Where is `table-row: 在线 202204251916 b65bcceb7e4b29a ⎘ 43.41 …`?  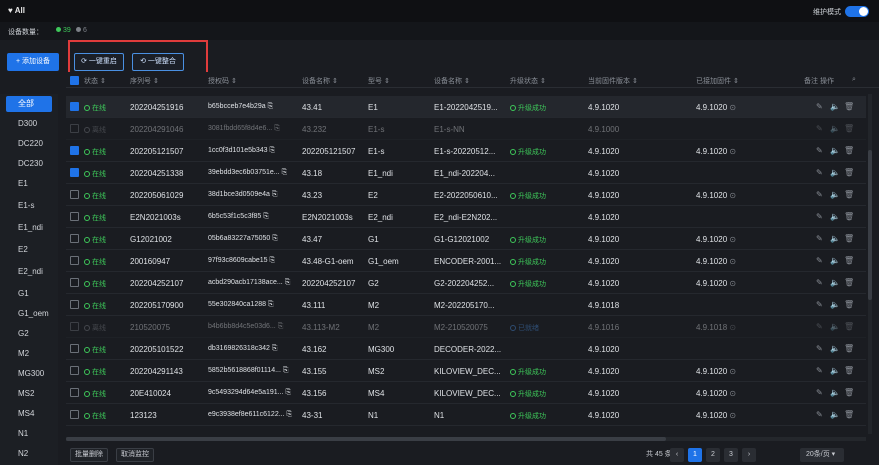
table-row: 在线 202204251916 b65bcceb7e4b29a ⎘ 43.41 … is located at coordinates (466, 107).